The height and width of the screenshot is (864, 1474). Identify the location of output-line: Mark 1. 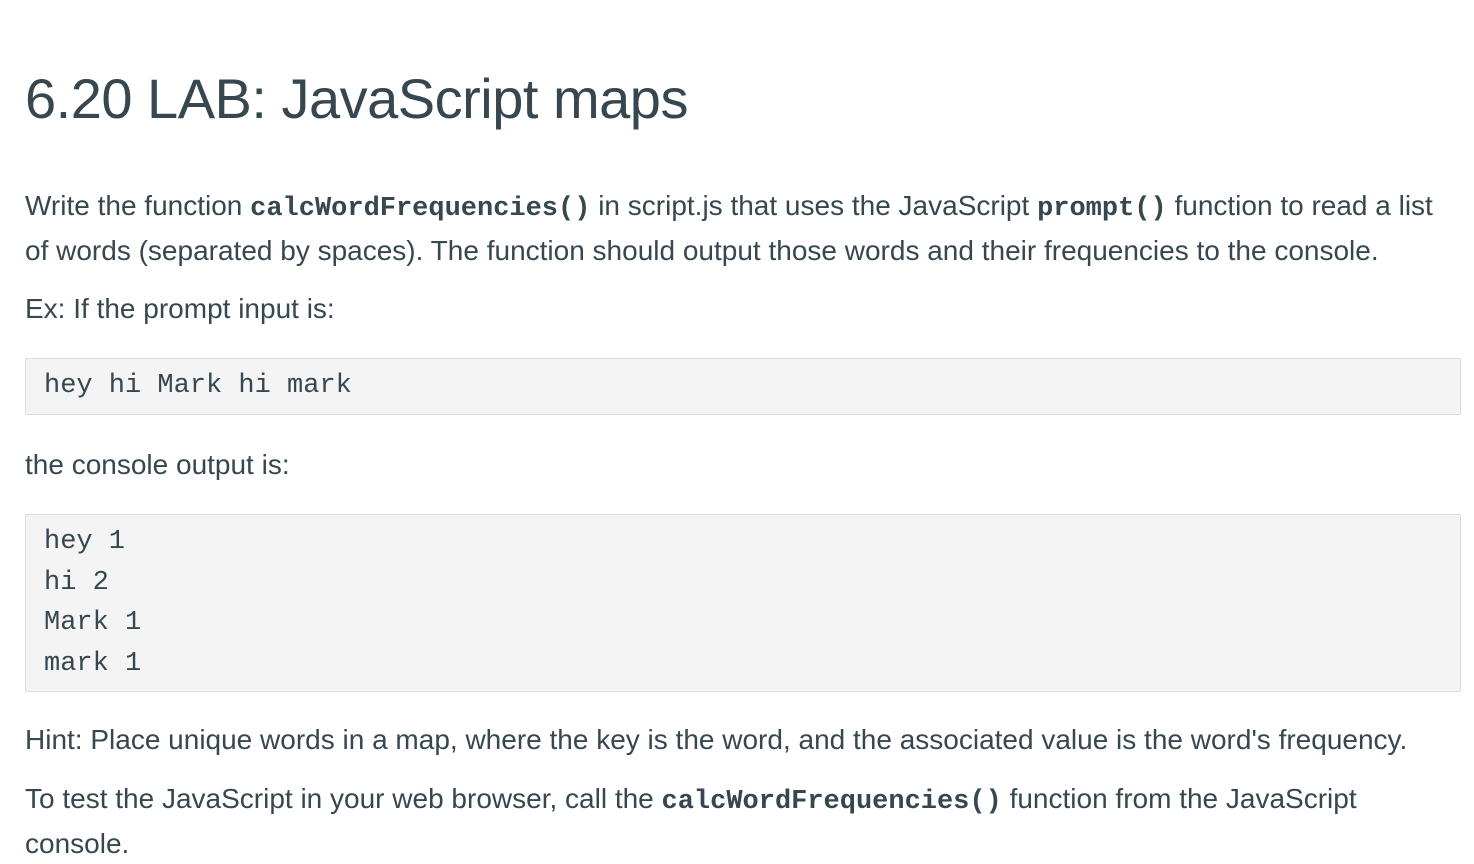
(93, 623).